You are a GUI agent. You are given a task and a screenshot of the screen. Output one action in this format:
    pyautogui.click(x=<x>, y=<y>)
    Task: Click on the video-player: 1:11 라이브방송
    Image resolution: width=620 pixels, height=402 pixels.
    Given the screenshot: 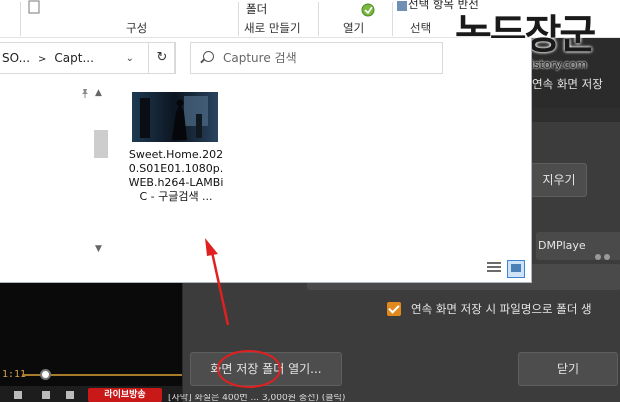 What is the action you would take?
    pyautogui.click(x=91, y=341)
    